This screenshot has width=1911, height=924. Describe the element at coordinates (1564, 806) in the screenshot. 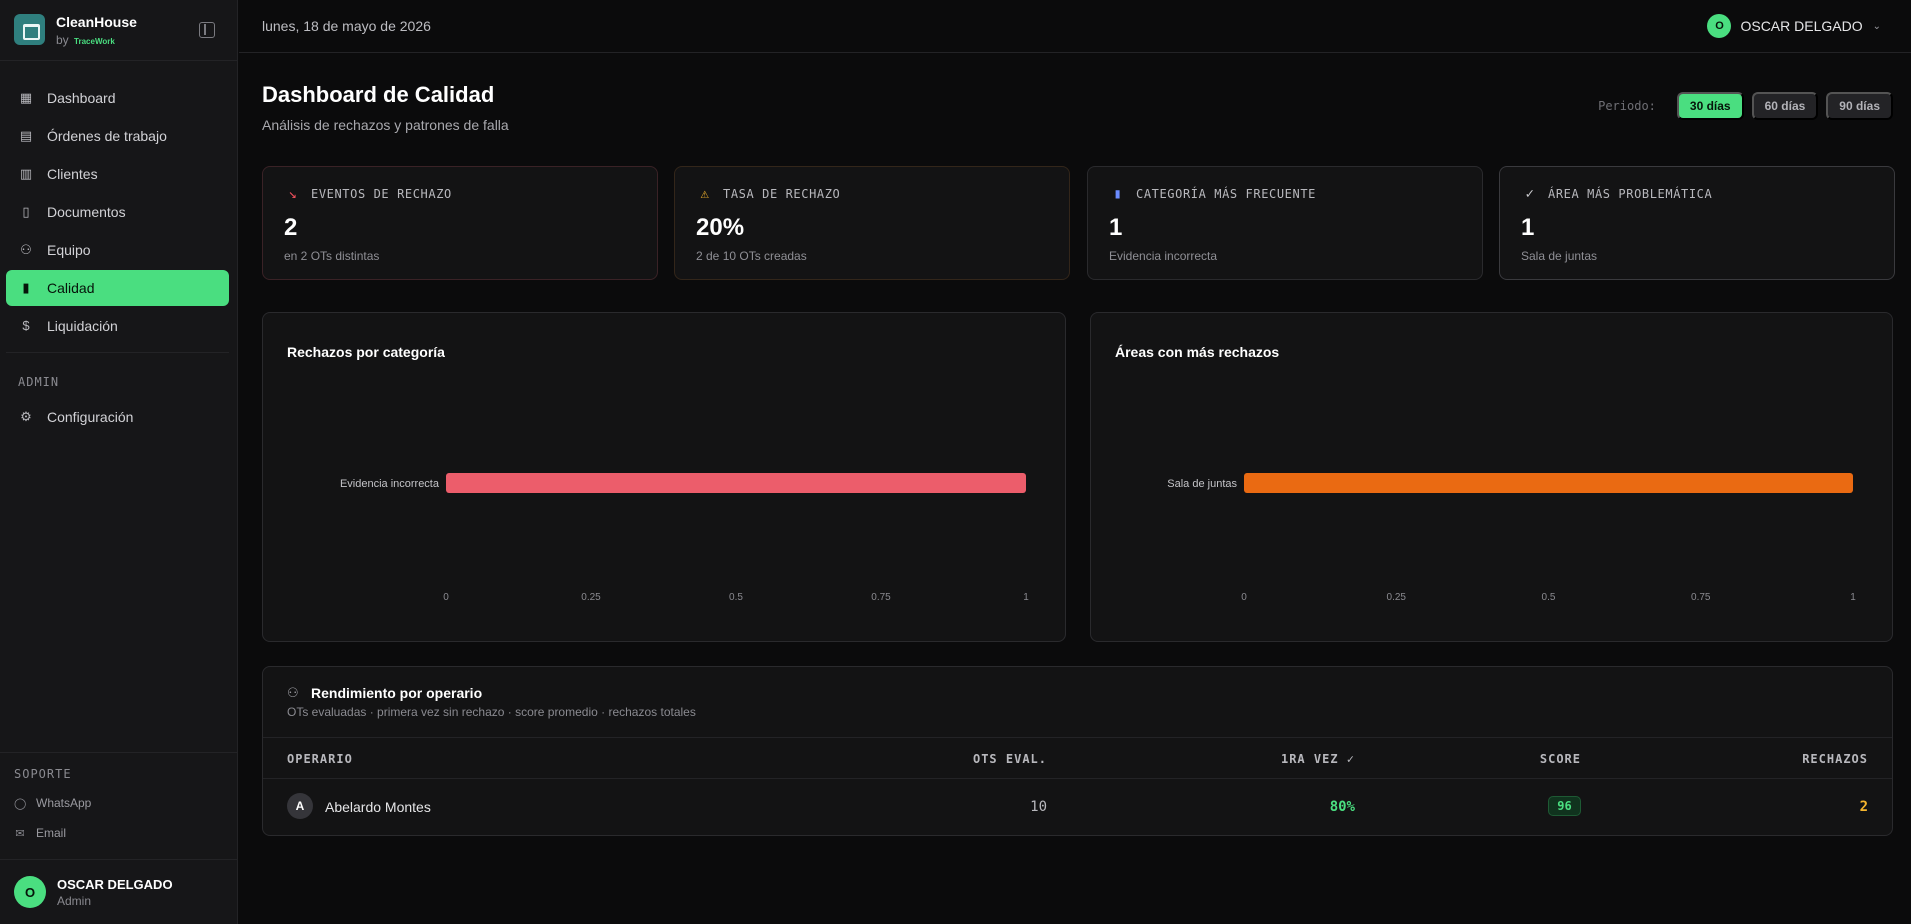

I see `score-badge: 96` at that location.